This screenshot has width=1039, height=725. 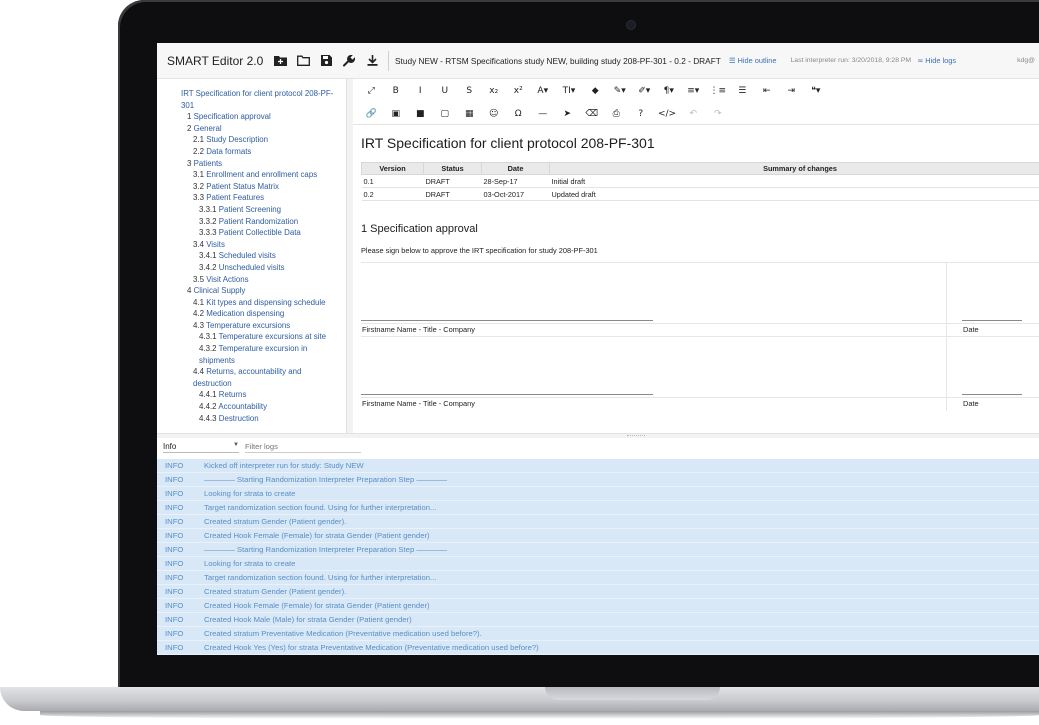 I want to click on outdent-icon: ⇤, so click(x=767, y=91).